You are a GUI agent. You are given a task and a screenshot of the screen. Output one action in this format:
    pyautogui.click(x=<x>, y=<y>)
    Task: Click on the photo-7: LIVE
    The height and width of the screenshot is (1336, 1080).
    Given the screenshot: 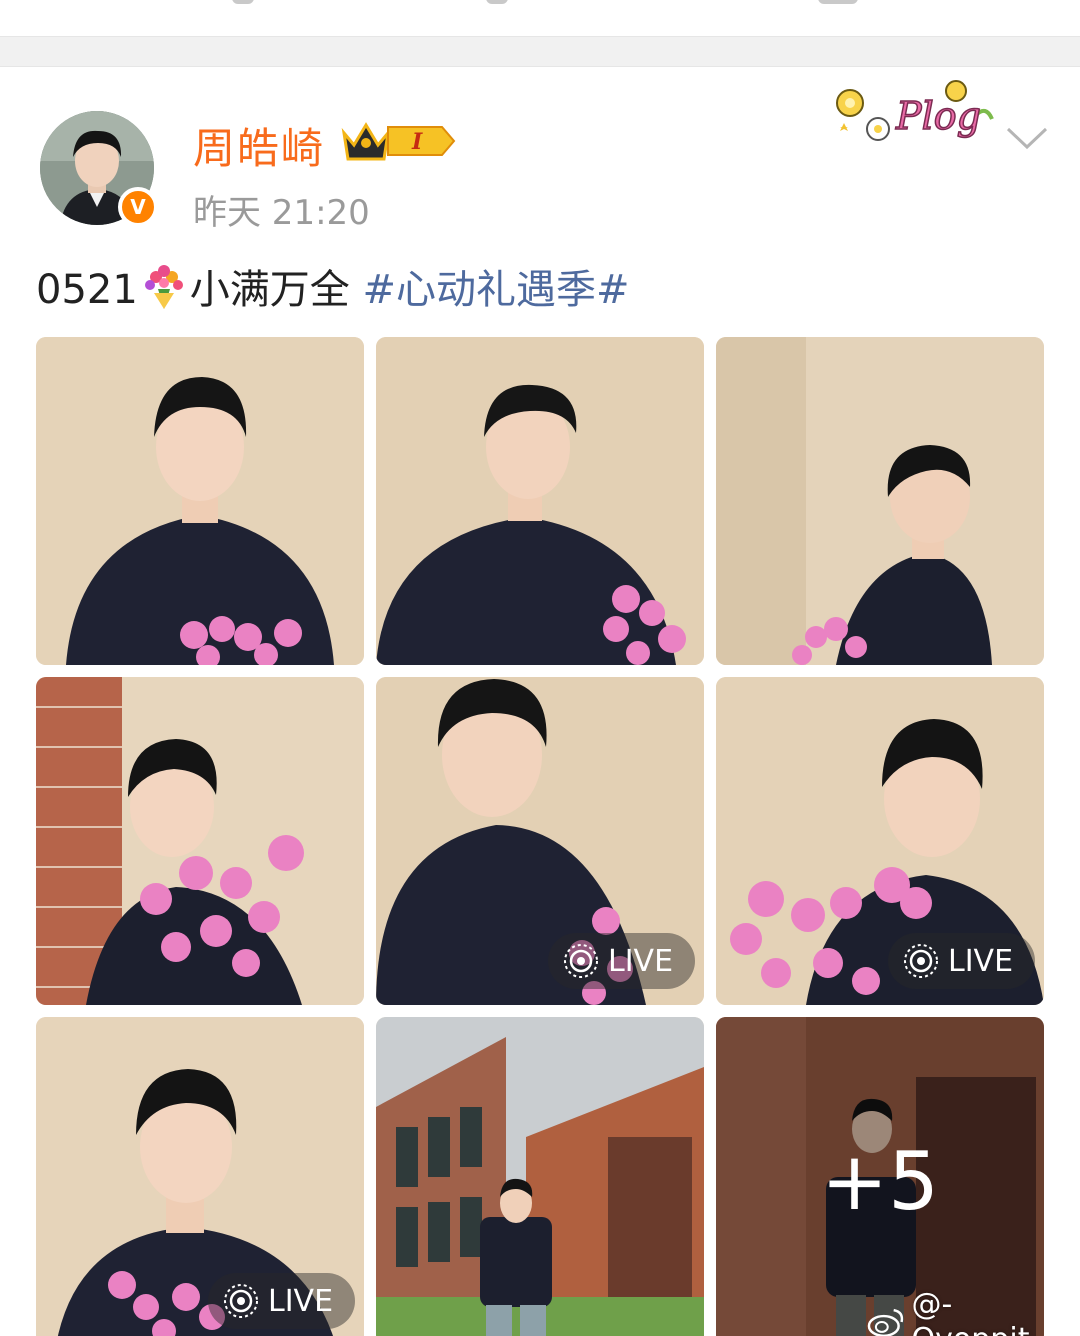 What is the action you would take?
    pyautogui.click(x=200, y=1176)
    